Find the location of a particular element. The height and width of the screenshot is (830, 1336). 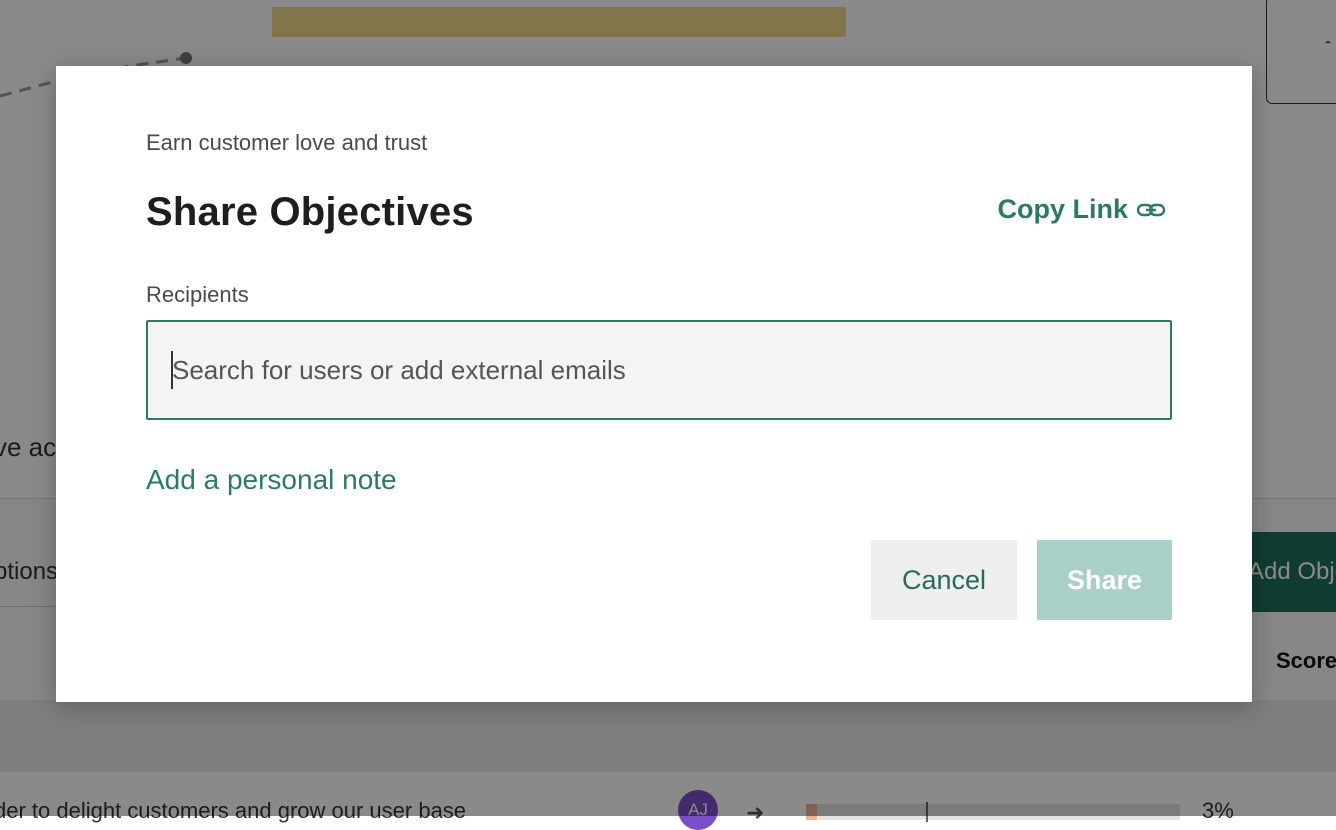

recipients-search-input is located at coordinates (659, 370).